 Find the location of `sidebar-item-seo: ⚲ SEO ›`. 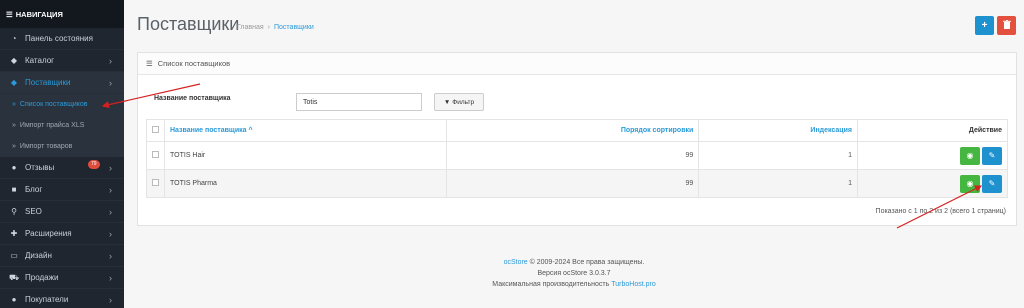

sidebar-item-seo: ⚲ SEO › is located at coordinates (62, 212).